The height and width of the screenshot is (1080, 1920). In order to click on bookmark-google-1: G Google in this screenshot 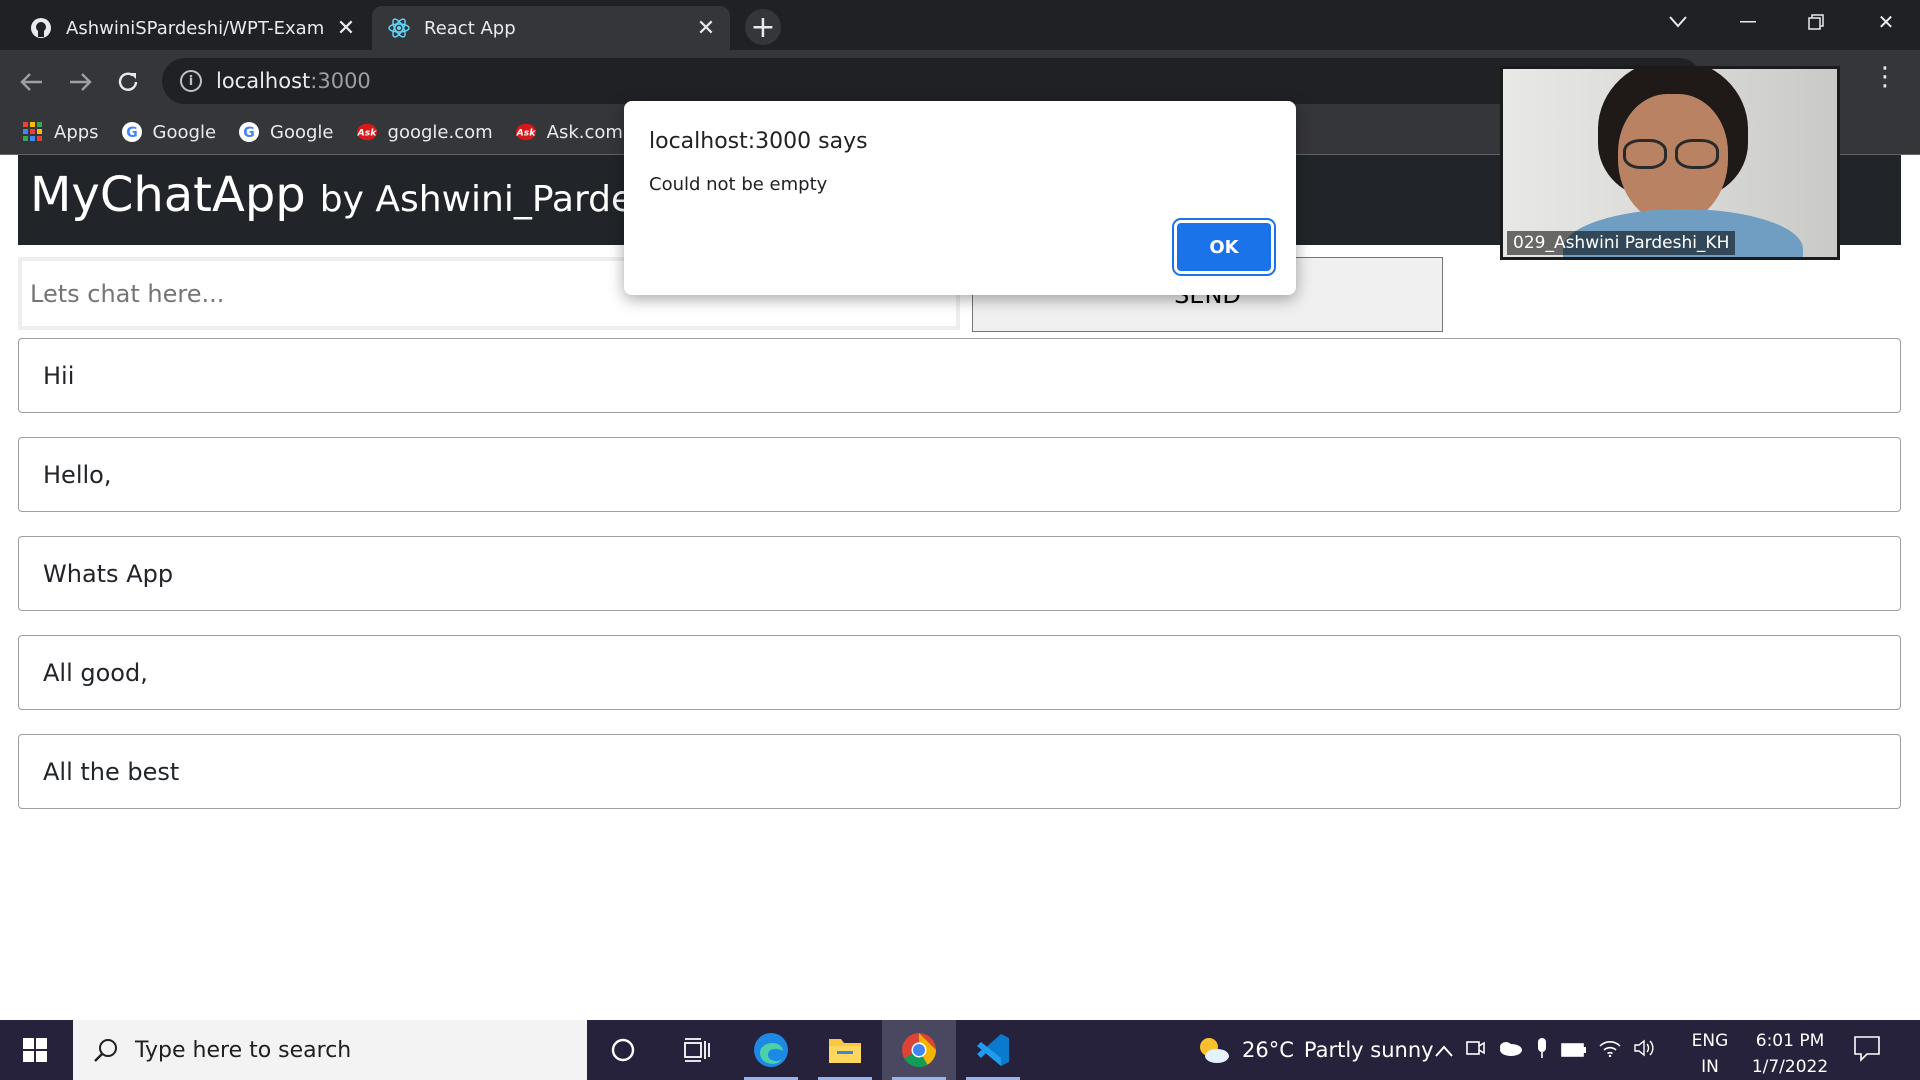, I will do `click(168, 132)`.